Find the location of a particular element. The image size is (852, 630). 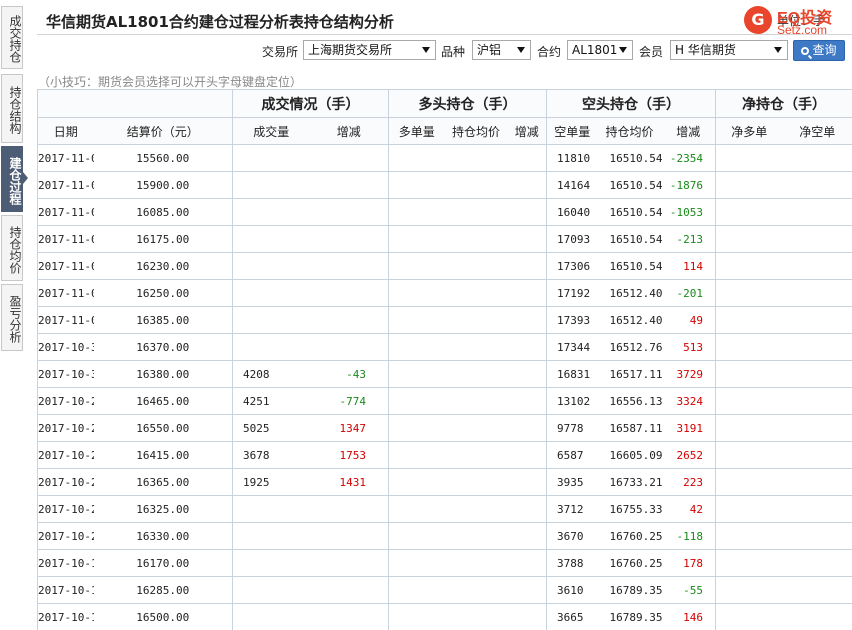

search-icon is located at coordinates (805, 51).